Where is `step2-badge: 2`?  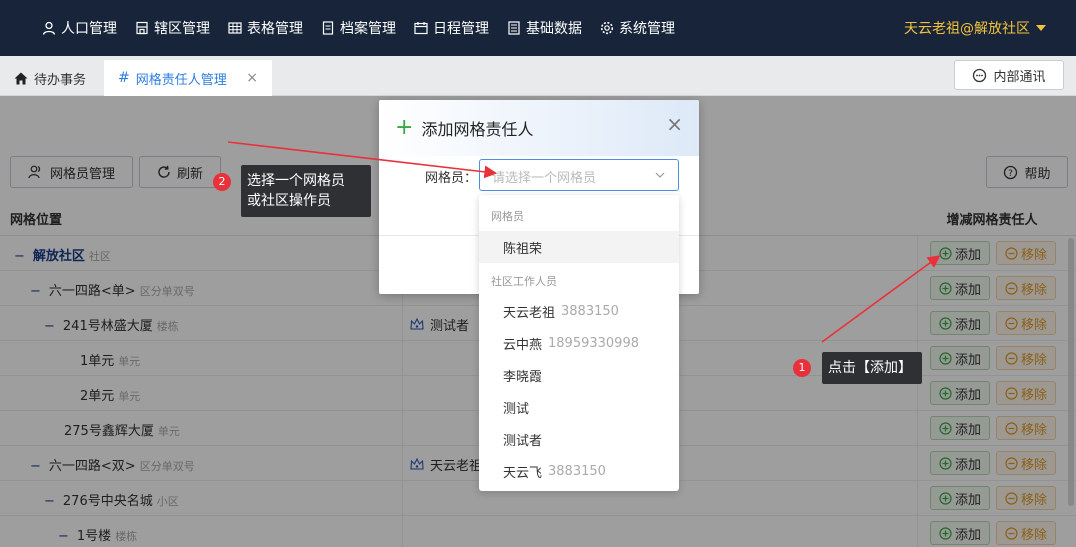 step2-badge: 2 is located at coordinates (222, 182).